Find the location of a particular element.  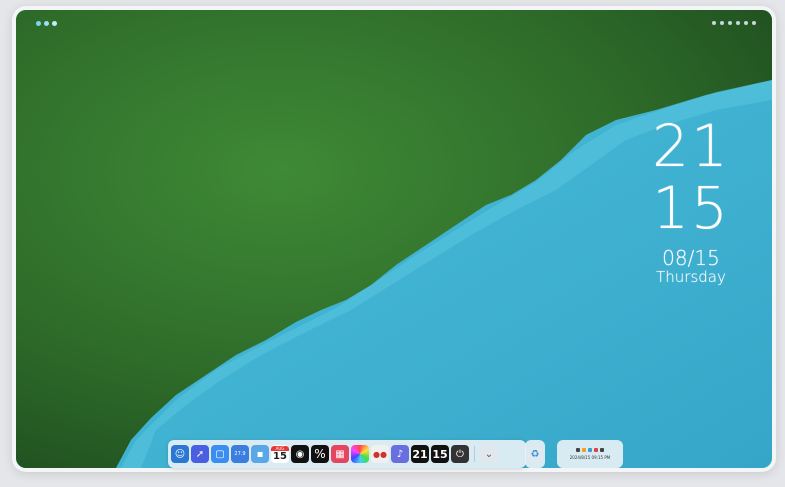

recycle-icon: ♻ is located at coordinates (535, 454).